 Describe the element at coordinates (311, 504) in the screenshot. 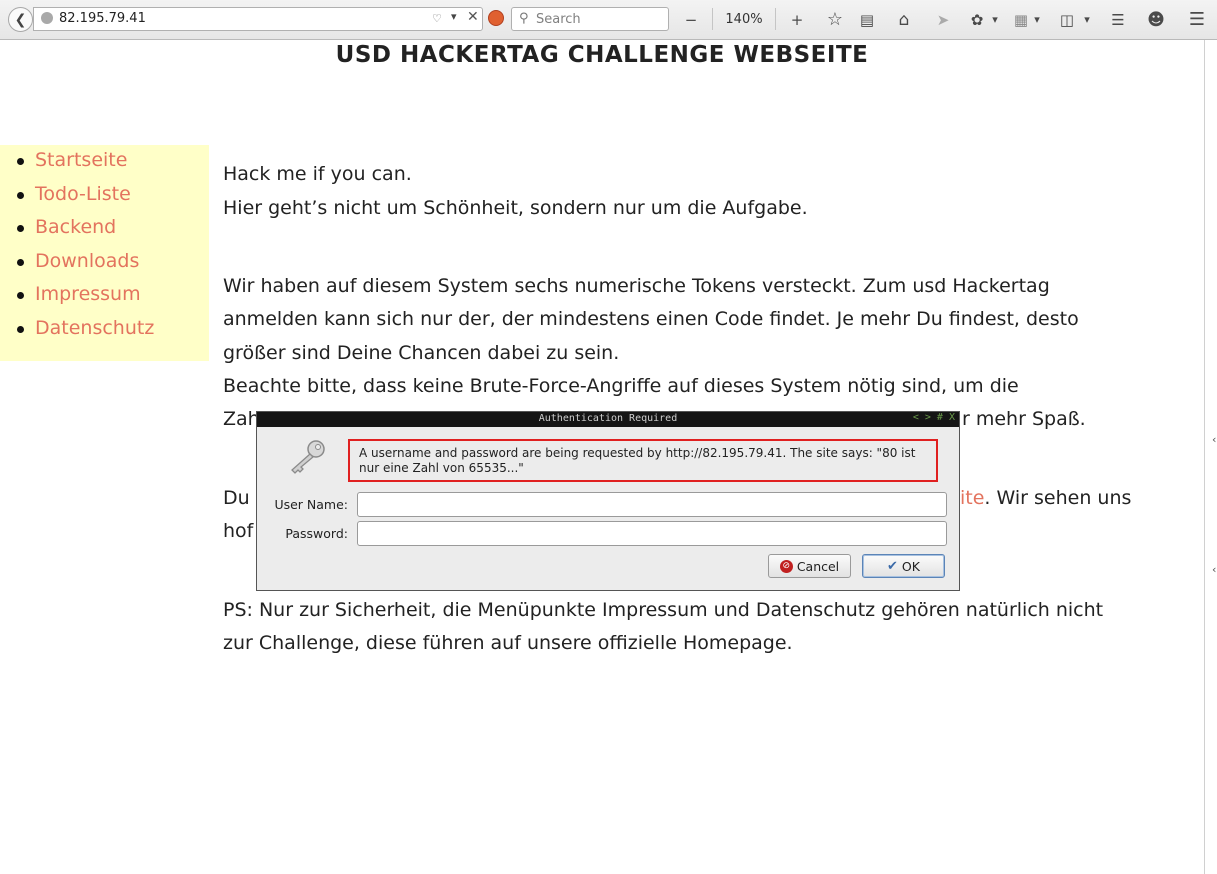

I see `username-label: User Name:` at that location.